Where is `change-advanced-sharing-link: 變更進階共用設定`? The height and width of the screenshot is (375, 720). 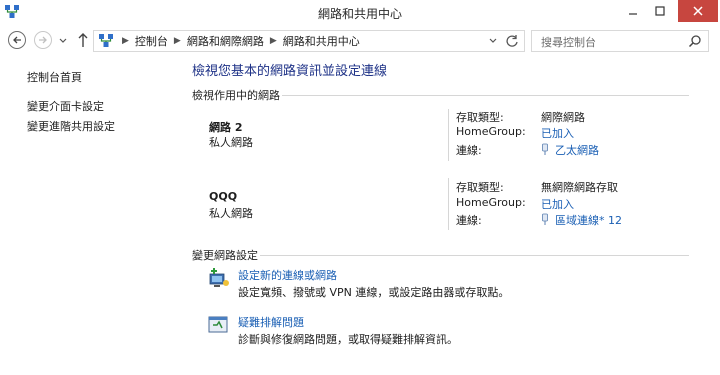
change-advanced-sharing-link: 變更進階共用設定 is located at coordinates (71, 126).